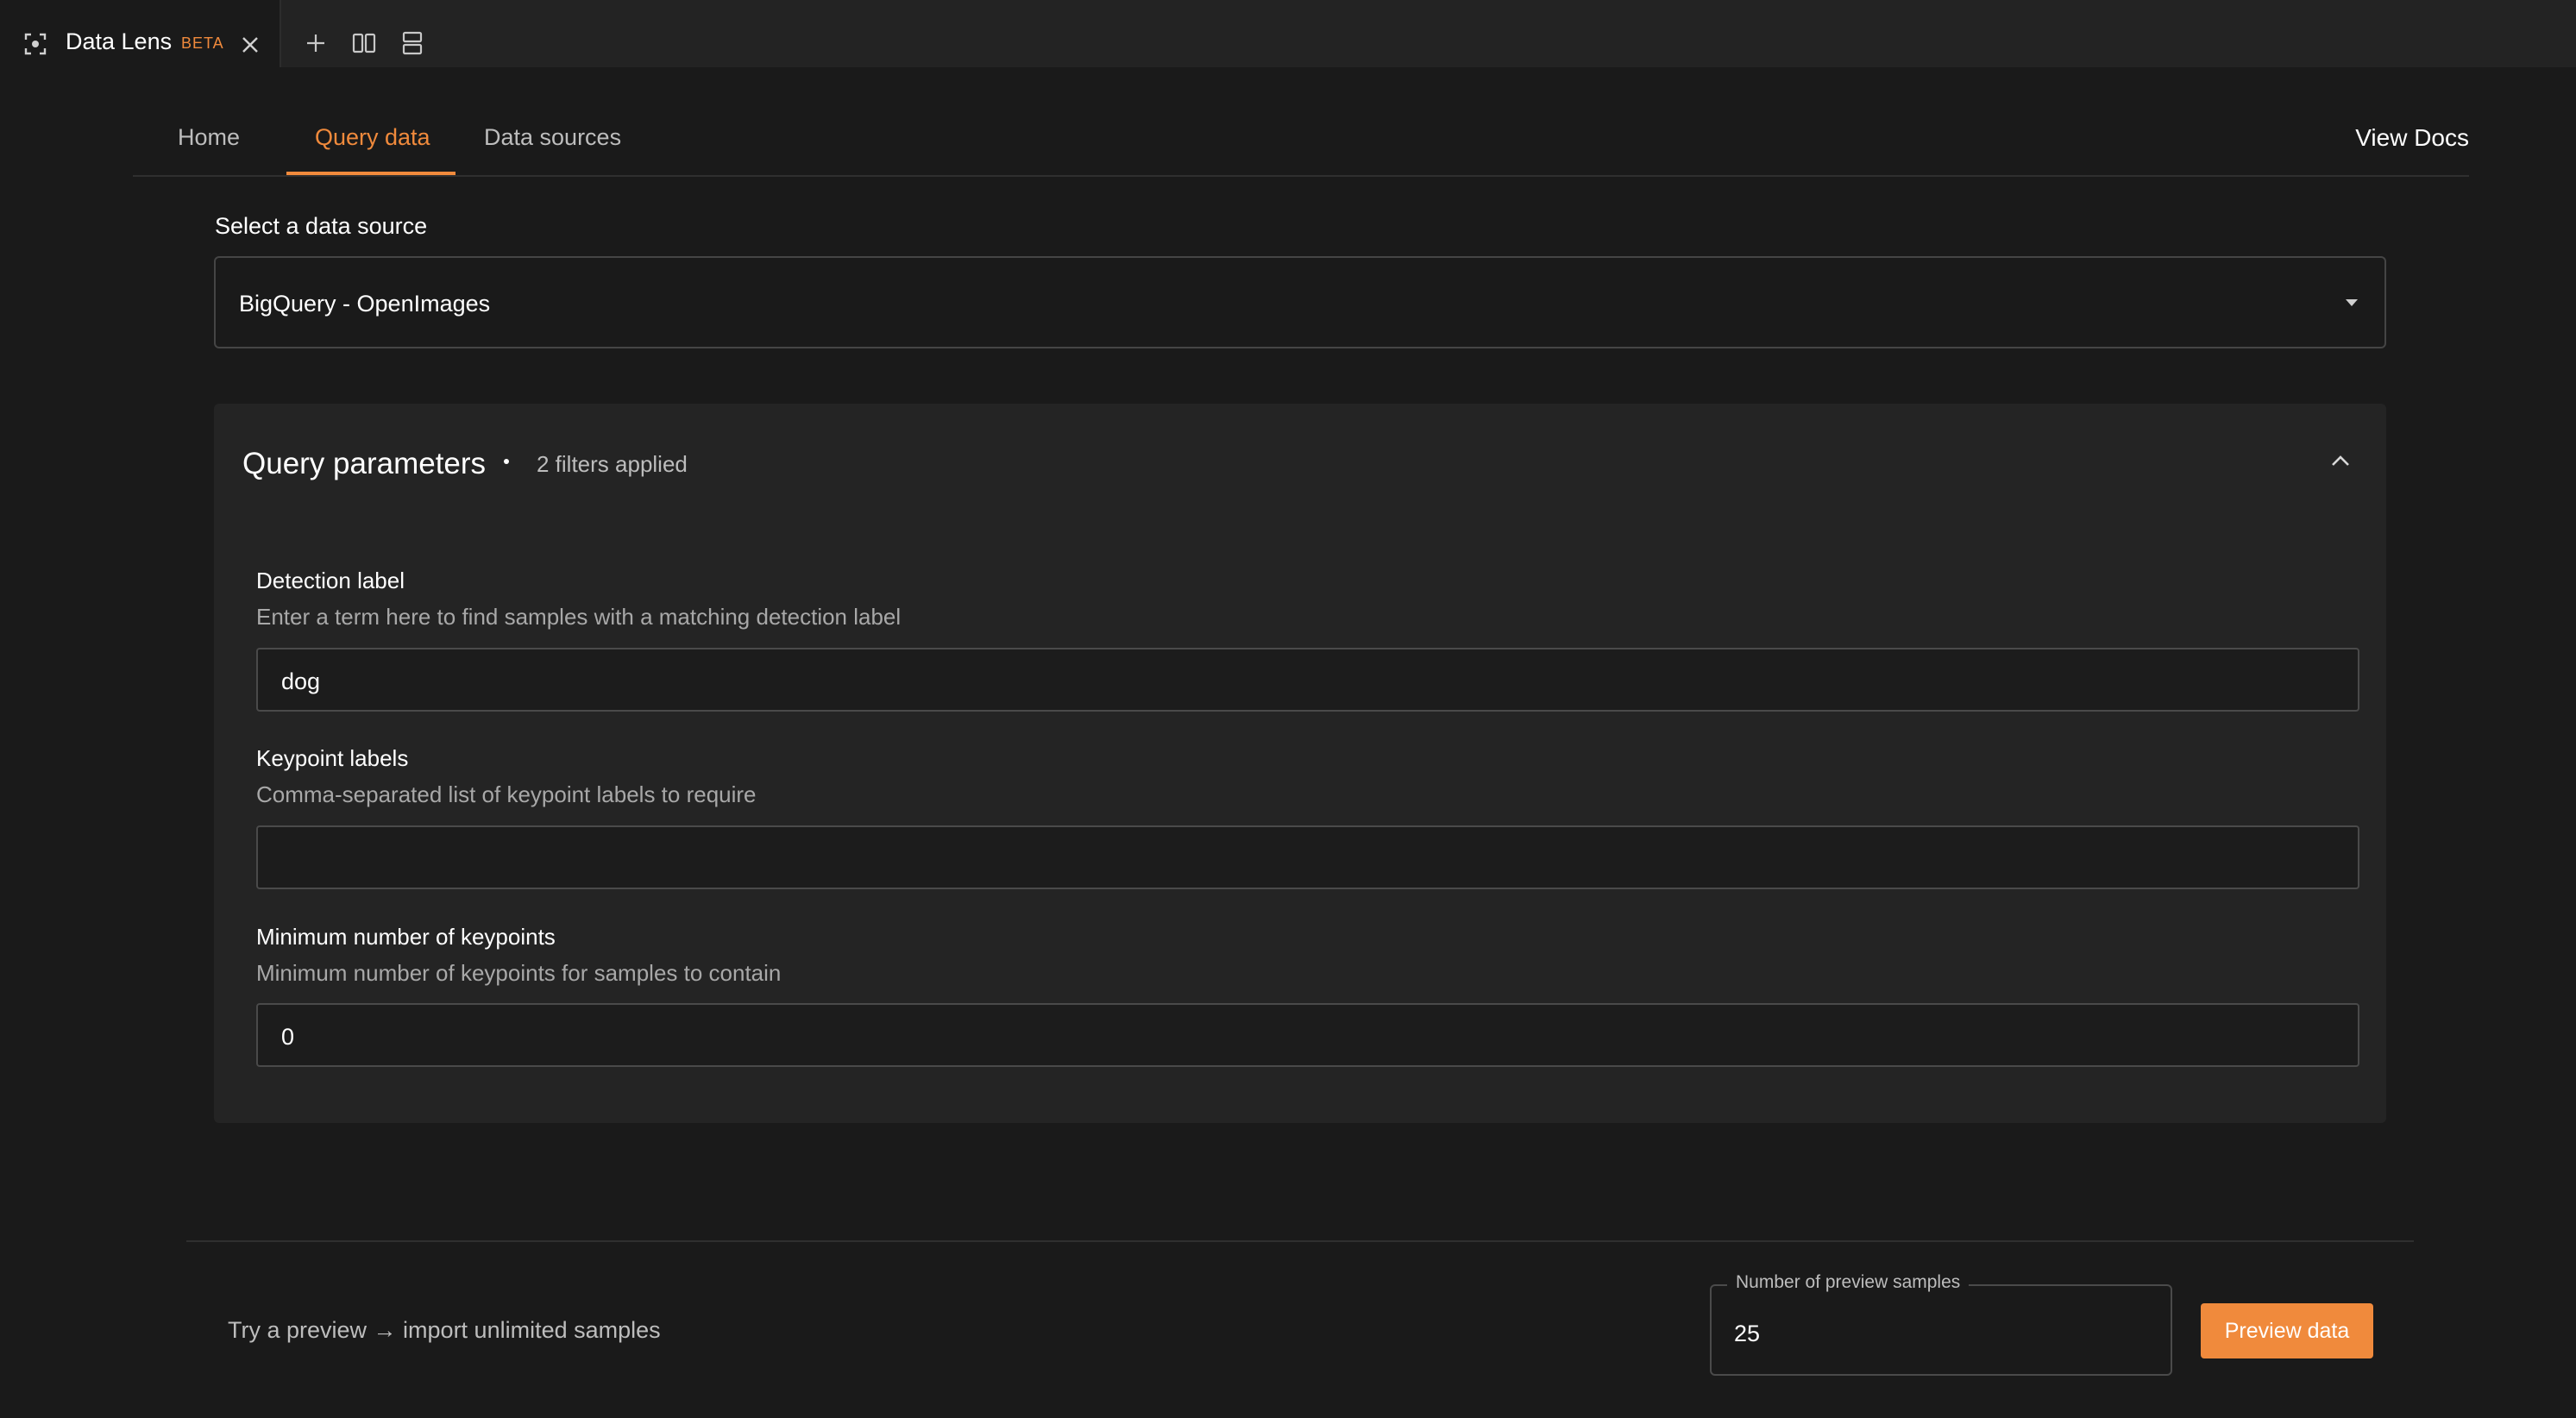 This screenshot has height=1418, width=2576. I want to click on detection-label-title: Detection label, so click(330, 580).